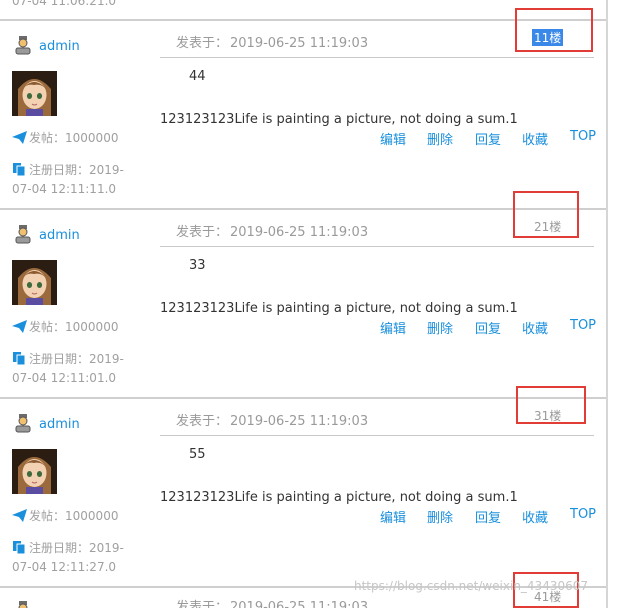 The height and width of the screenshot is (608, 632). What do you see at coordinates (64, 378) in the screenshot?
I see `register-date-rest: 07-04 12:11:01.0` at bounding box center [64, 378].